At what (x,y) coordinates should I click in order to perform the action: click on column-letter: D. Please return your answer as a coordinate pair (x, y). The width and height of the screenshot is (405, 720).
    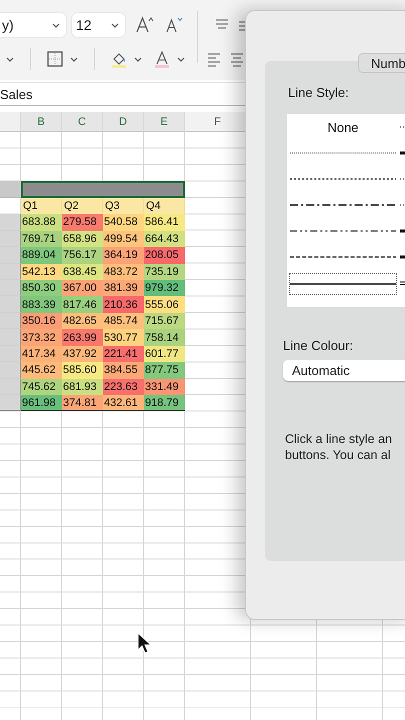
    Looking at the image, I should click on (123, 122).